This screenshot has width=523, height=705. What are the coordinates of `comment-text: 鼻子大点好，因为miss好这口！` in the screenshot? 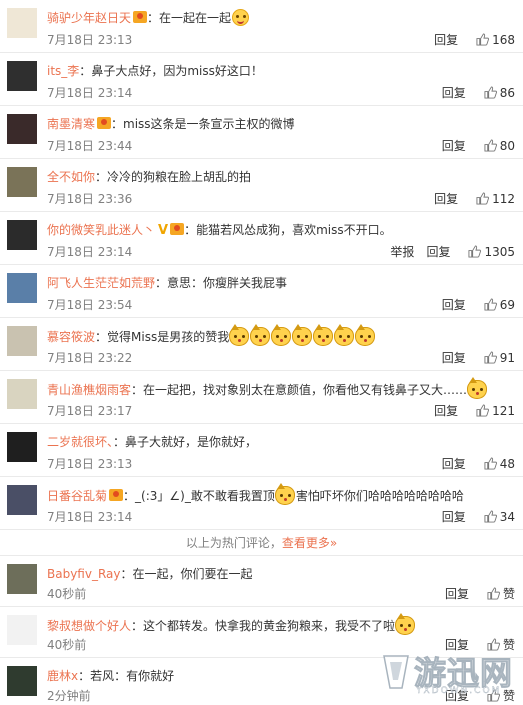 It's located at (177, 71).